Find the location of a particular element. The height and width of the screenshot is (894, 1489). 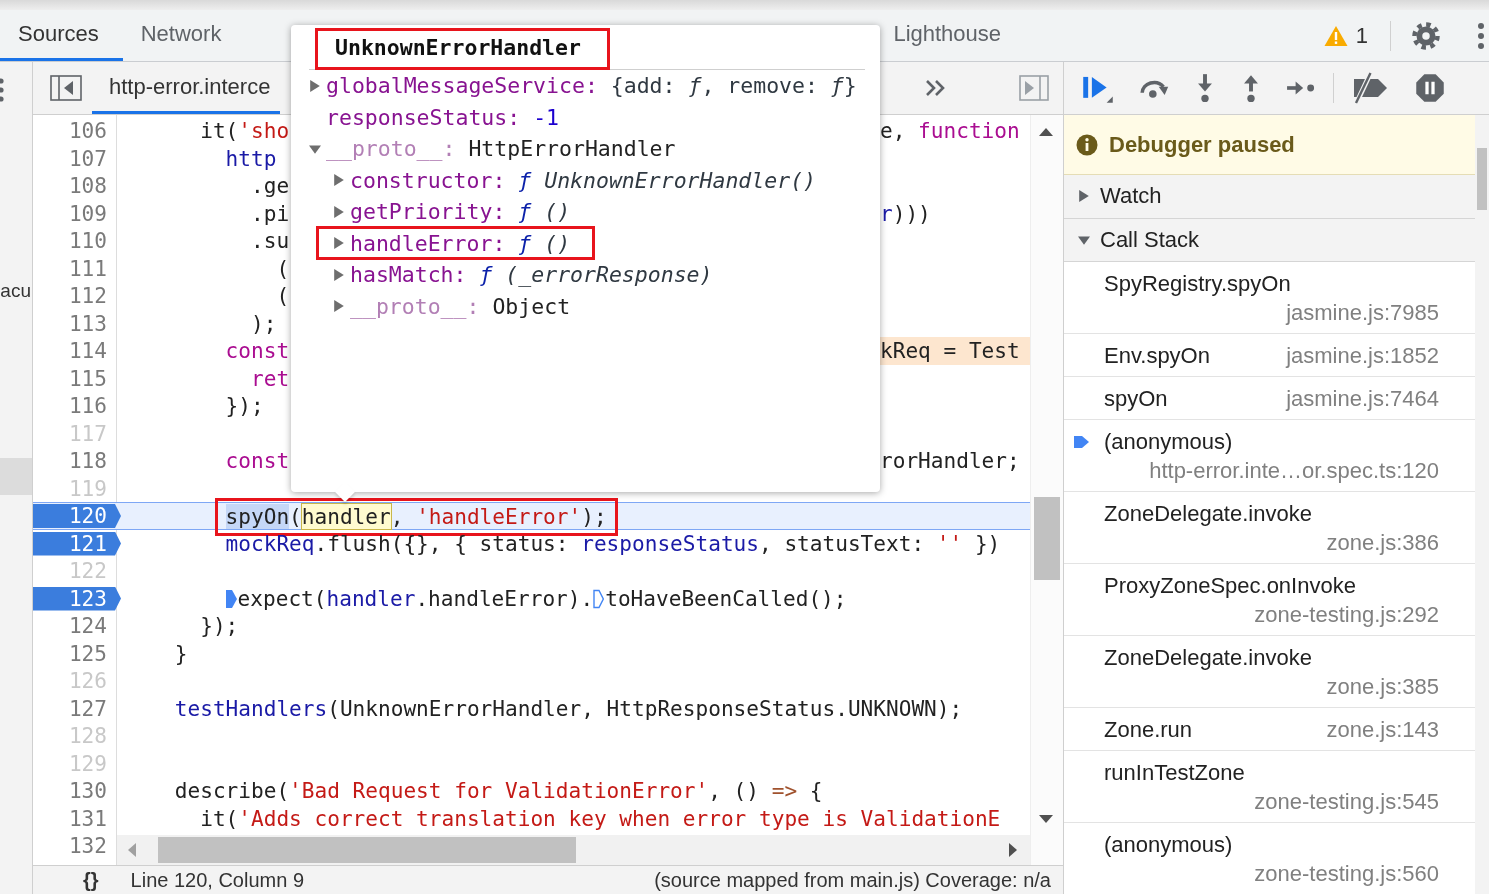

code-line: const is located at coordinates (257, 460).